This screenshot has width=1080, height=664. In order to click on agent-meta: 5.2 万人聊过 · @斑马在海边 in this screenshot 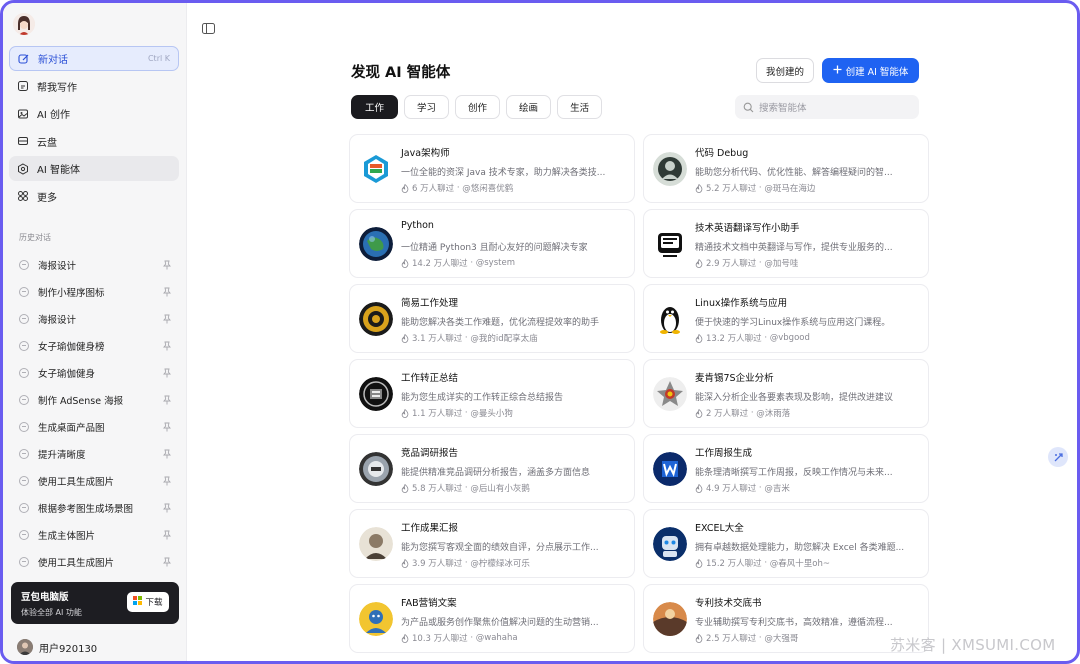, I will do `click(755, 188)`.